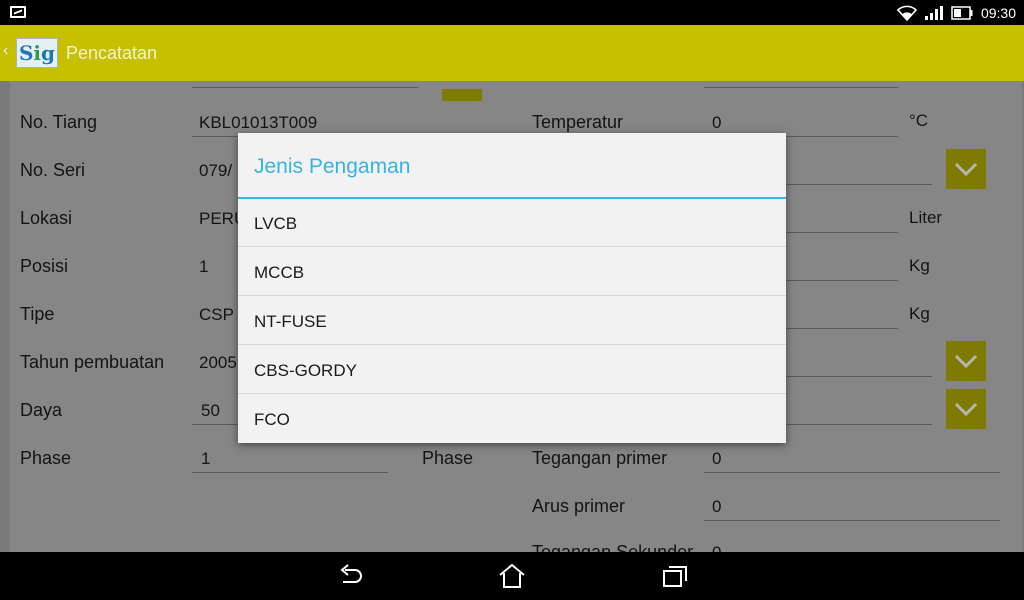 This screenshot has height=600, width=1024. Describe the element at coordinates (216, 315) in the screenshot. I see `field-tipe: CSP` at that location.